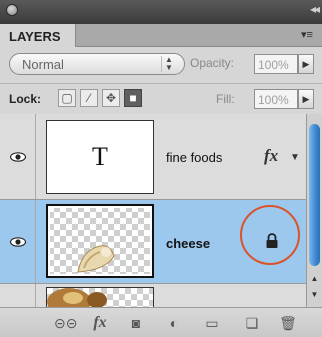 The width and height of the screenshot is (322, 337). I want to click on lock-image-pixels-icon: ⁄, so click(89, 98).